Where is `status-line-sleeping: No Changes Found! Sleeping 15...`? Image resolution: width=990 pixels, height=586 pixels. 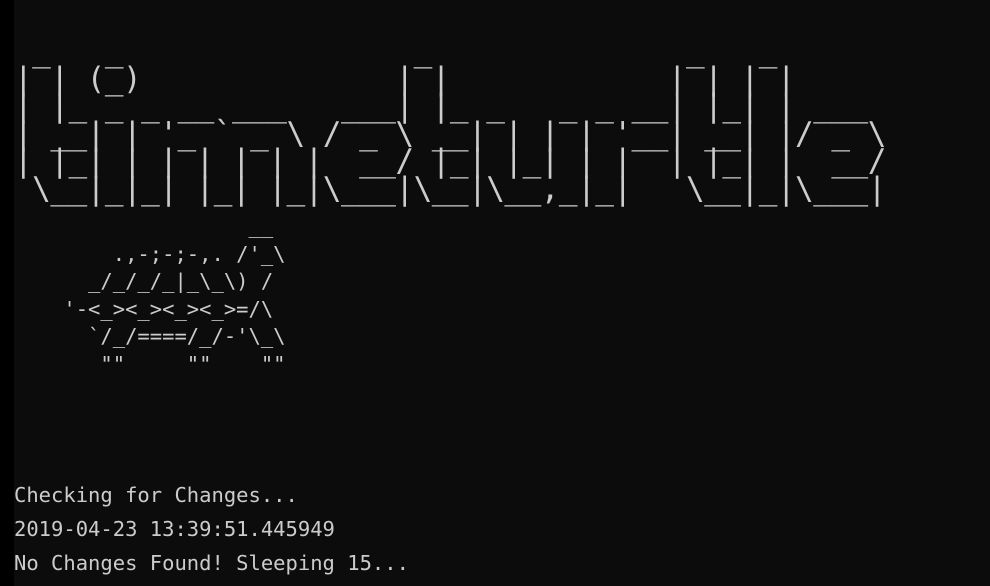
status-line-sleeping: No Changes Found! Sleeping 15... is located at coordinates (211, 563).